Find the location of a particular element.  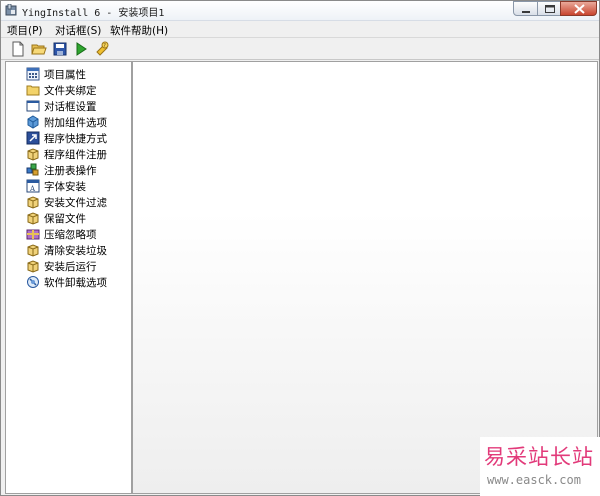

menu-dialog: 对话框(S) is located at coordinates (78, 30).